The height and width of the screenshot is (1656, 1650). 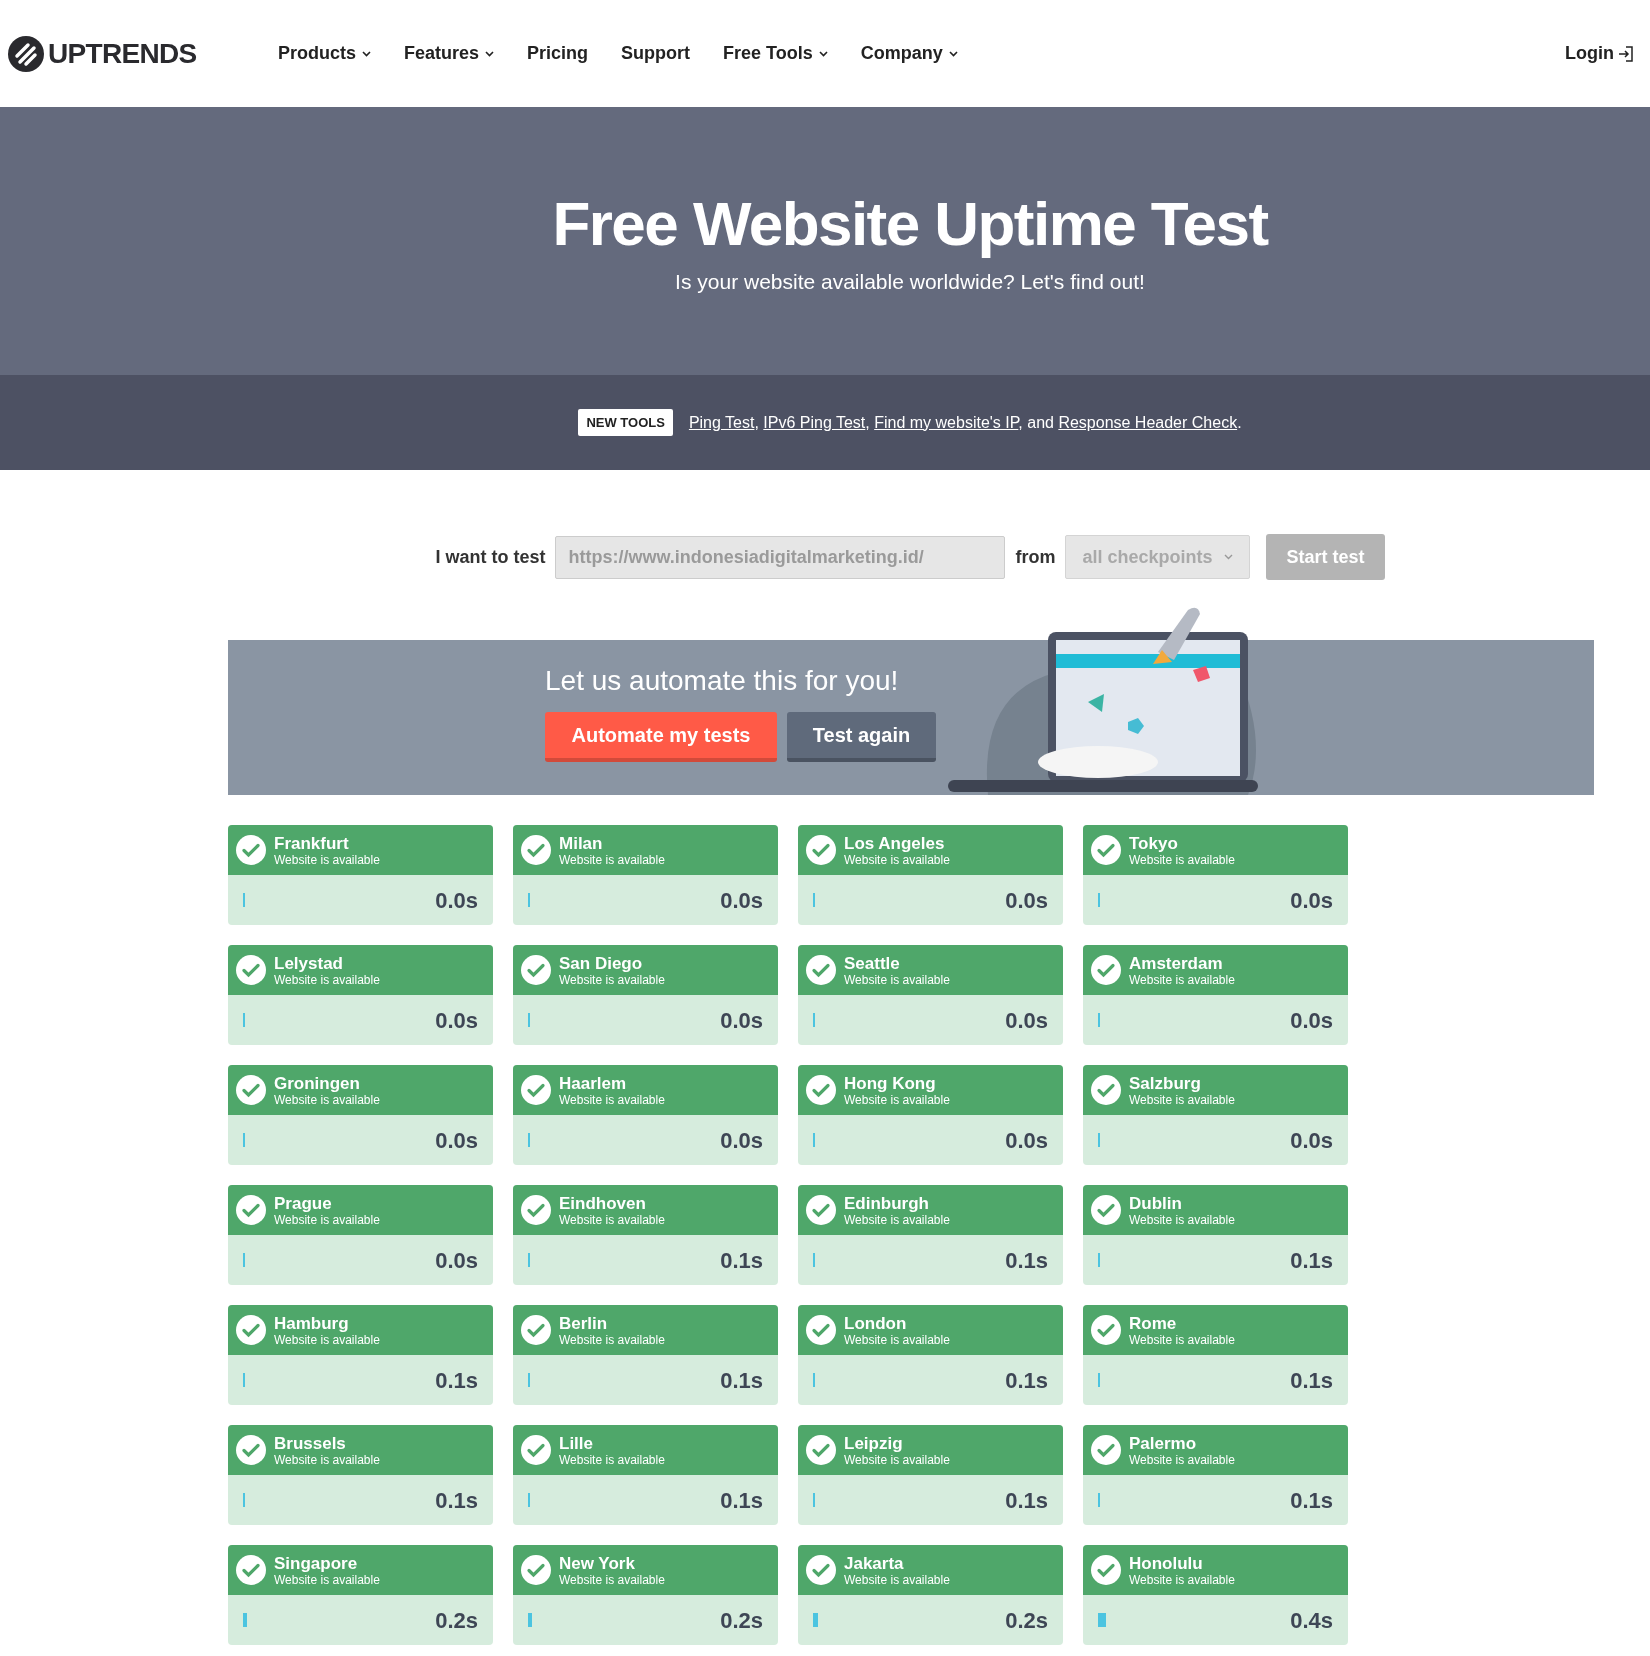 I want to click on city-name: Berlin, so click(x=584, y=1323).